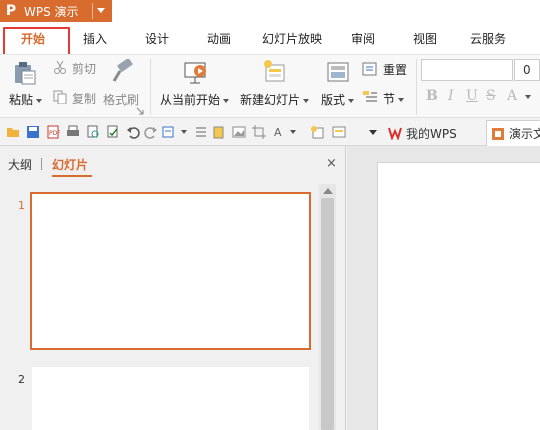 The image size is (540, 430). Describe the element at coordinates (151, 132) in the screenshot. I see `redo-icon` at that location.